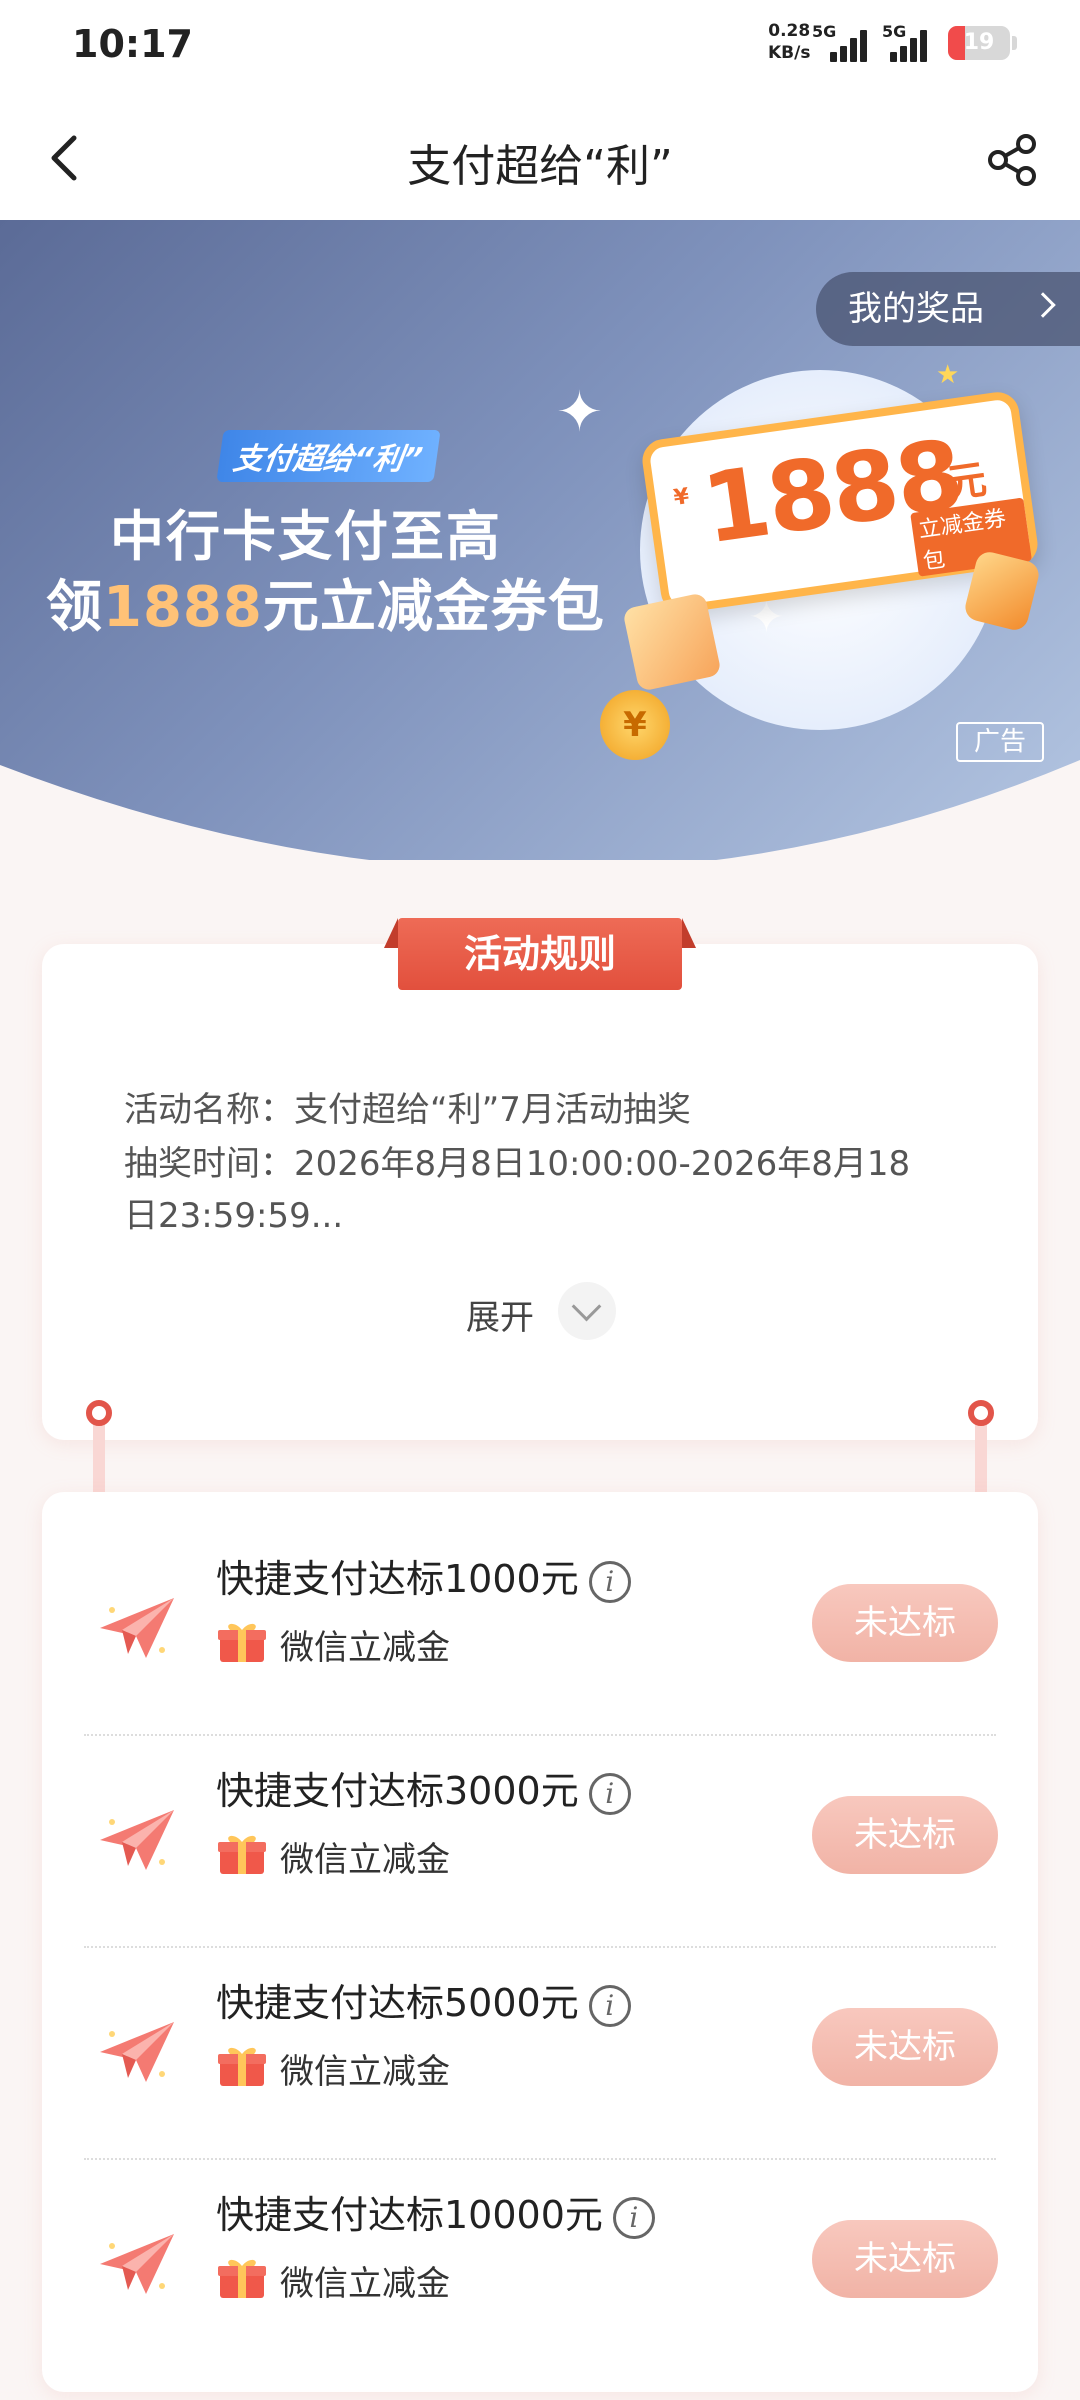 The image size is (1080, 2400). Describe the element at coordinates (433, 607) in the screenshot. I see `headline-suffix: 元立减金券包` at that location.